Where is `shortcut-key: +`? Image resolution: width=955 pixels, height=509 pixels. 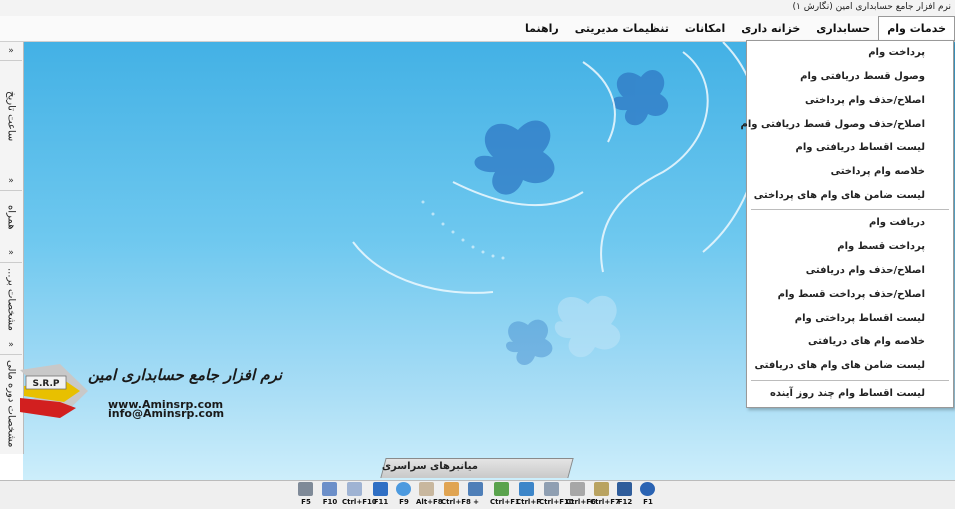 shortcut-key: + is located at coordinates (476, 502).